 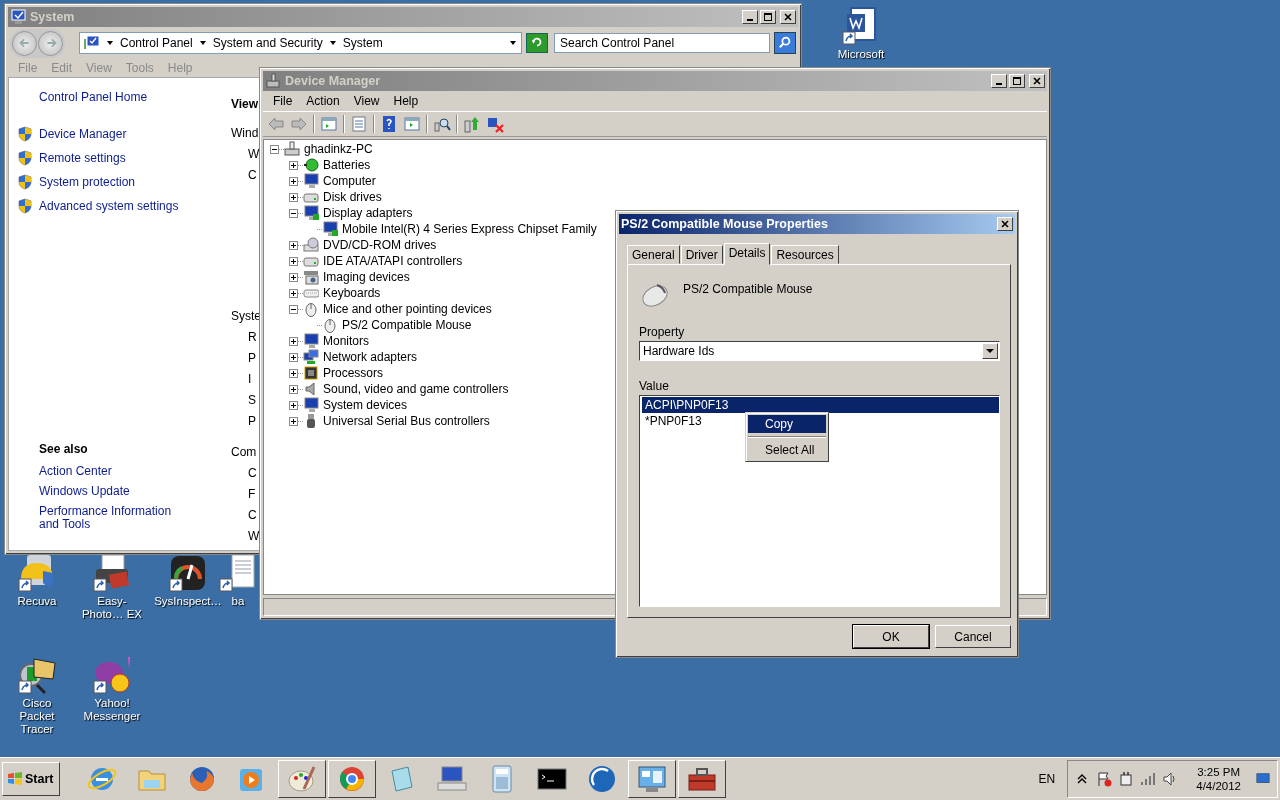 I want to click on breadcrumb-item: Control Panel, so click(x=156, y=43).